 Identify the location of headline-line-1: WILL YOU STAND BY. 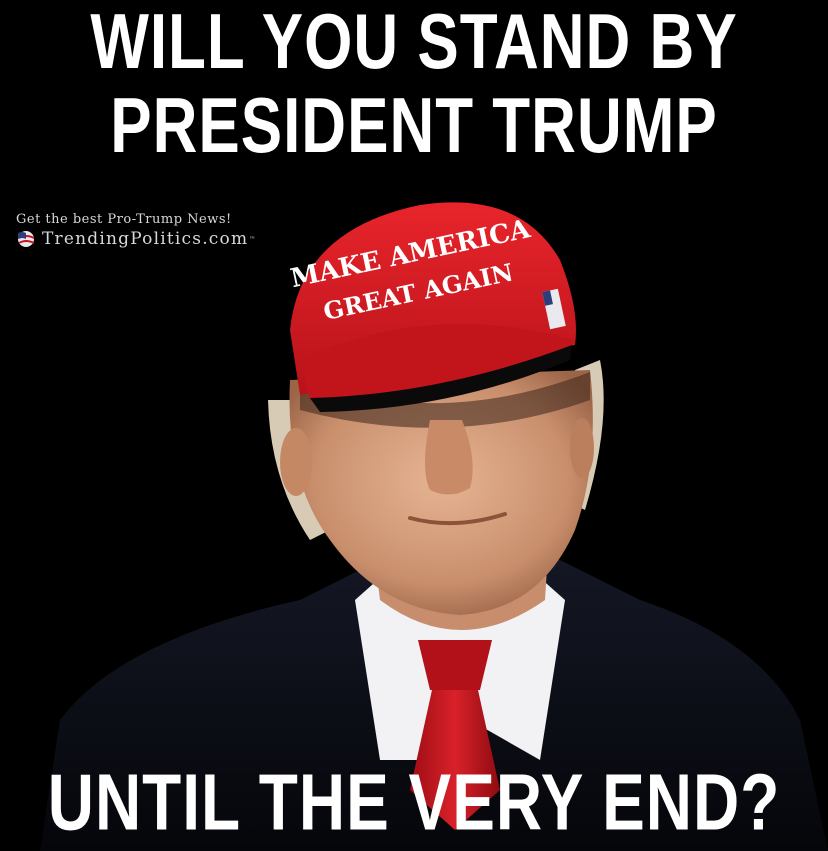
(414, 43).